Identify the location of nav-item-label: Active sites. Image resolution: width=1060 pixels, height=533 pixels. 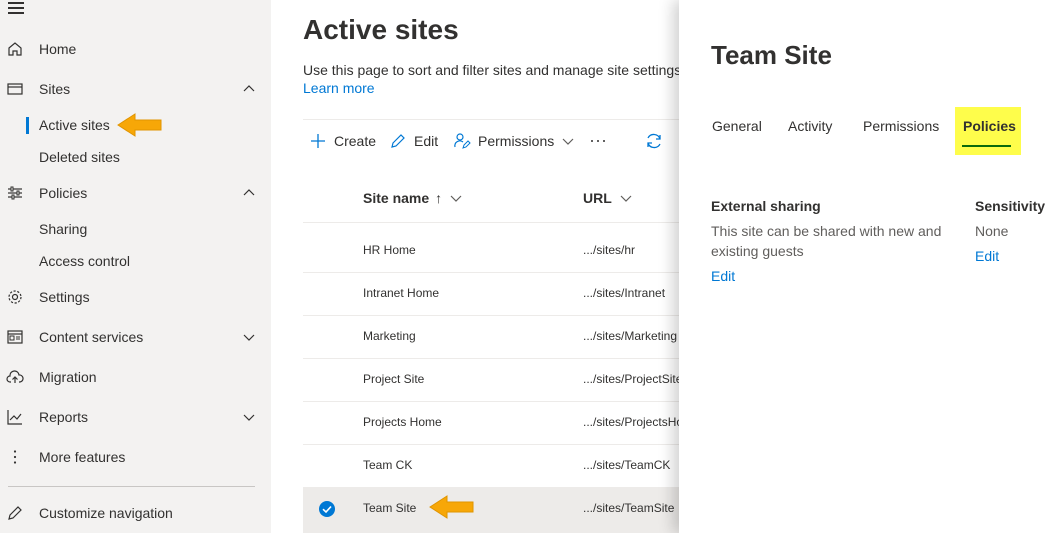
(74, 125).